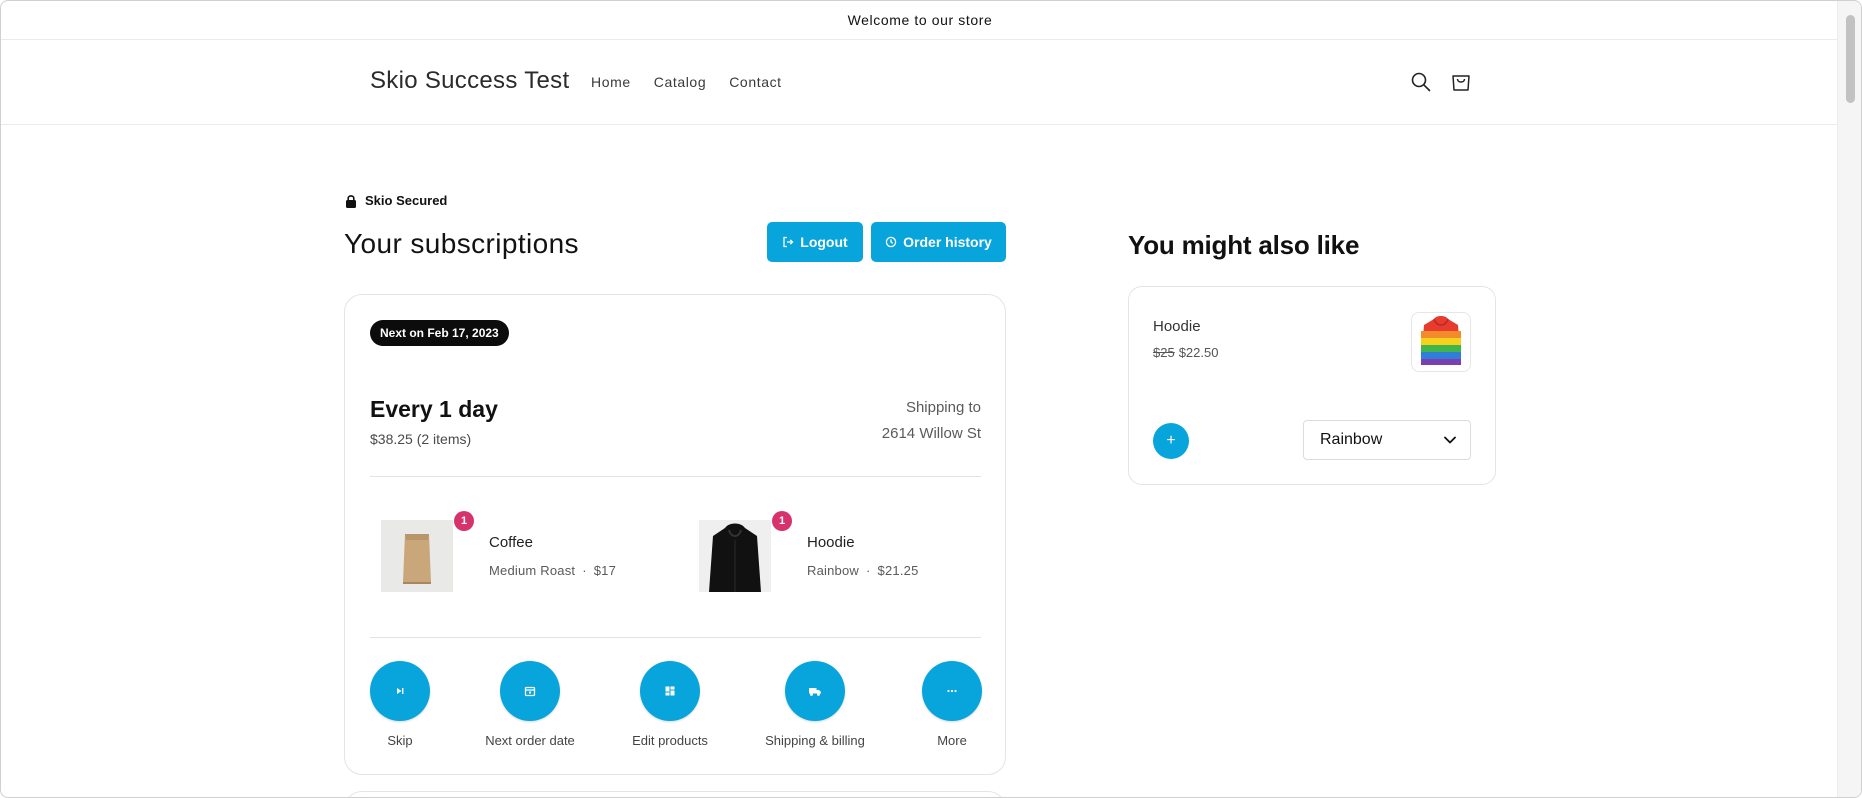 Image resolution: width=1862 pixels, height=798 pixels. What do you see at coordinates (417, 556) in the screenshot?
I see `coffee-thumbnail` at bounding box center [417, 556].